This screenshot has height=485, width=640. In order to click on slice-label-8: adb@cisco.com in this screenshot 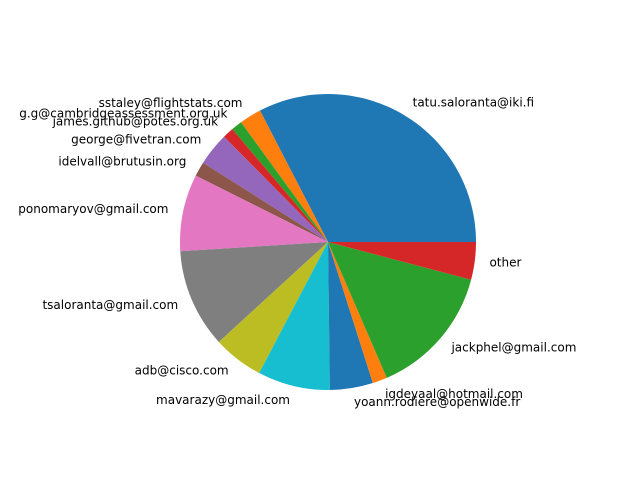, I will do `click(182, 370)`.